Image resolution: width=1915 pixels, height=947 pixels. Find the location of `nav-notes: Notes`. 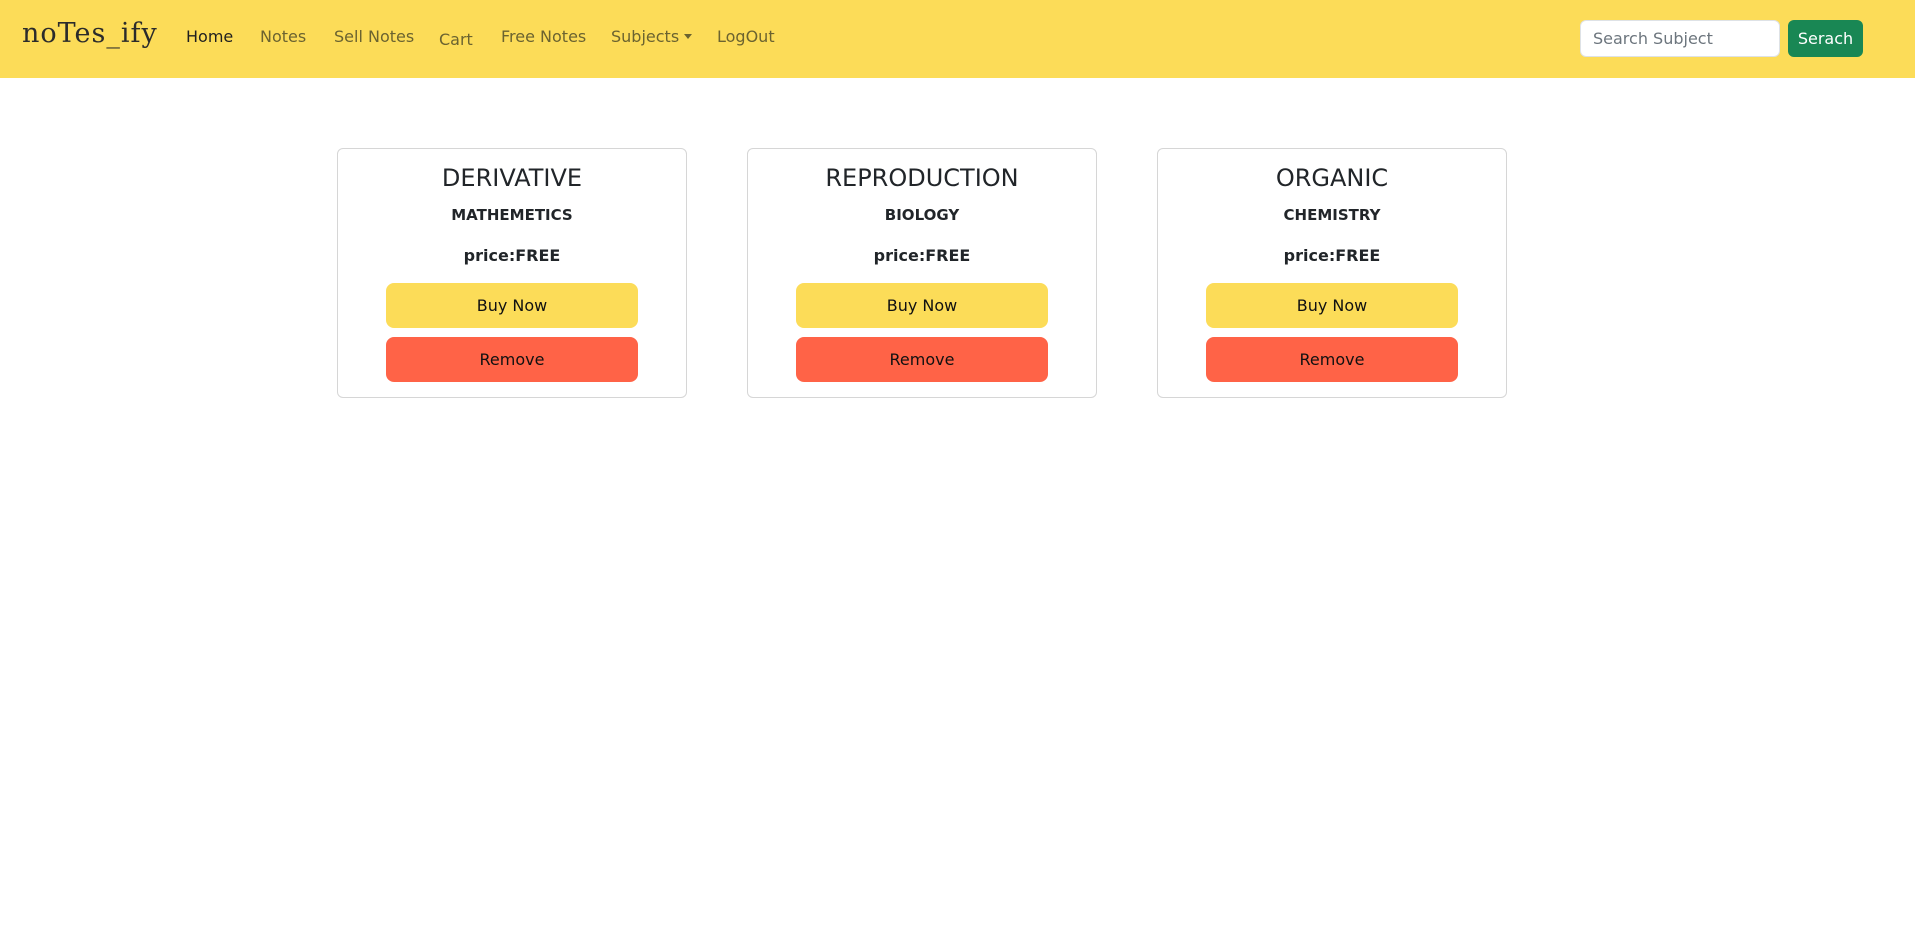

nav-notes: Notes is located at coordinates (283, 36).